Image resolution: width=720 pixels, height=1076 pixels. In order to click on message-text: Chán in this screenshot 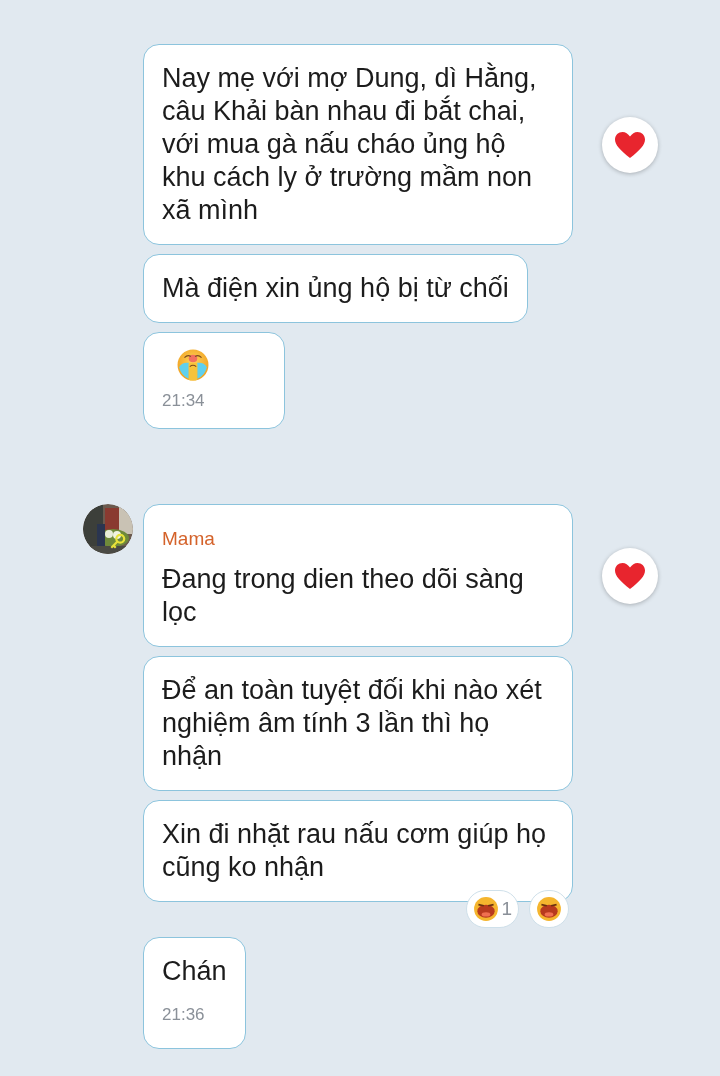, I will do `click(194, 971)`.